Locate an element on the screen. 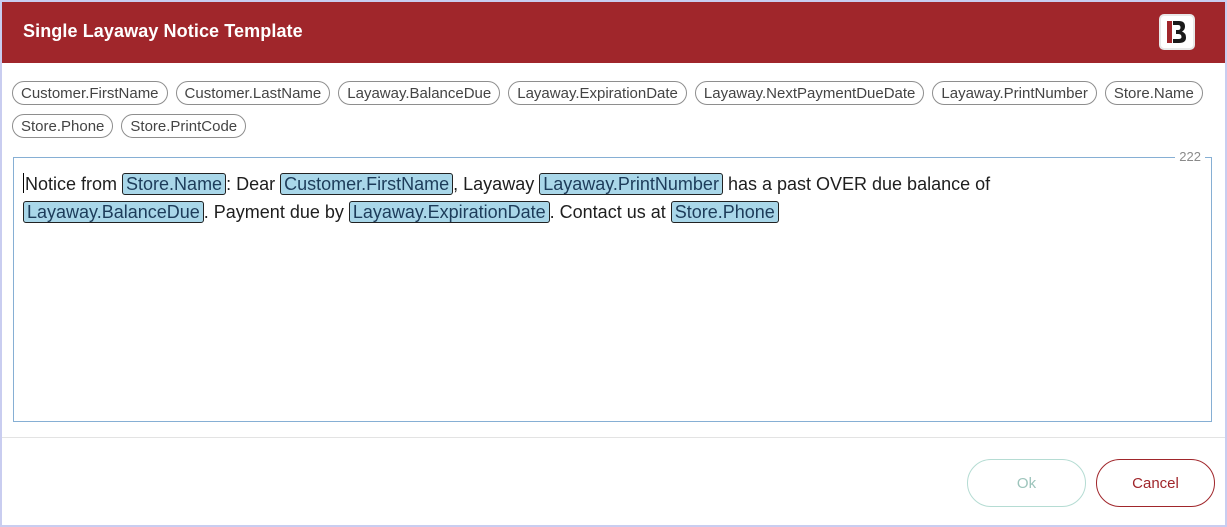  token-store-phone: Store.Phone is located at coordinates (724, 212).